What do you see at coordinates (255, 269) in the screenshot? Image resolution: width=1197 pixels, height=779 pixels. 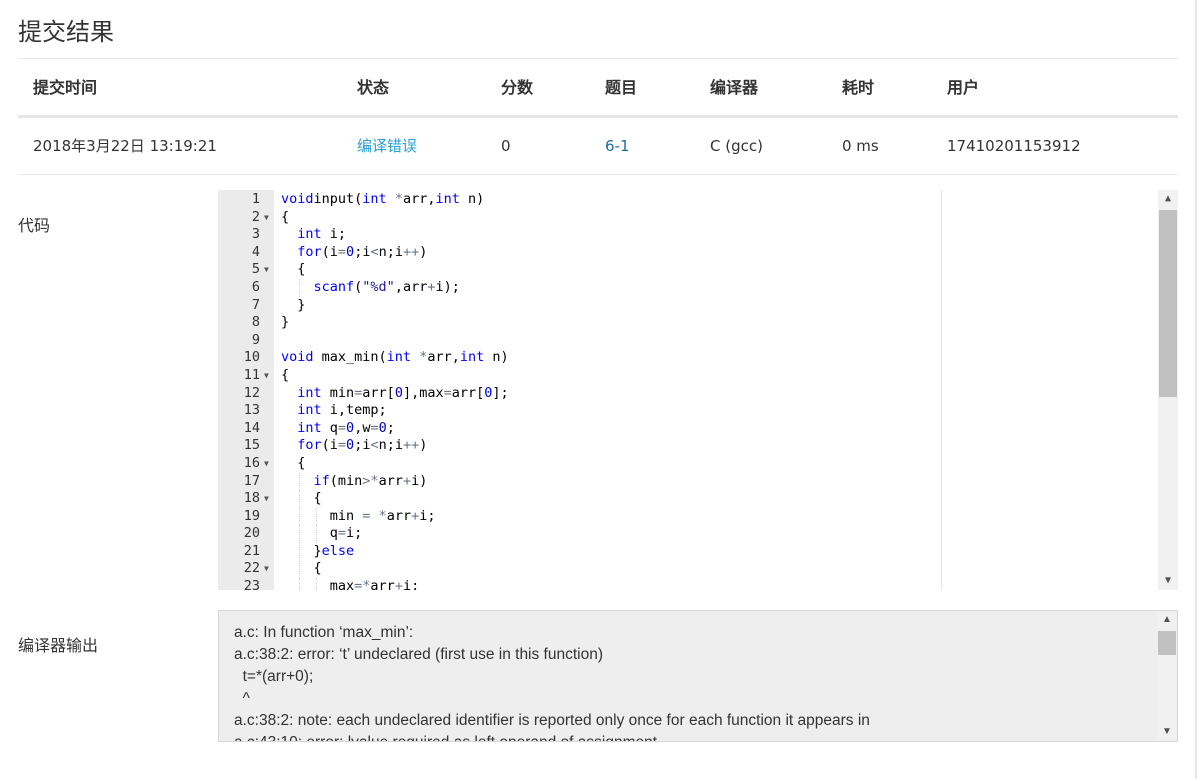 I see `line-number: 5` at bounding box center [255, 269].